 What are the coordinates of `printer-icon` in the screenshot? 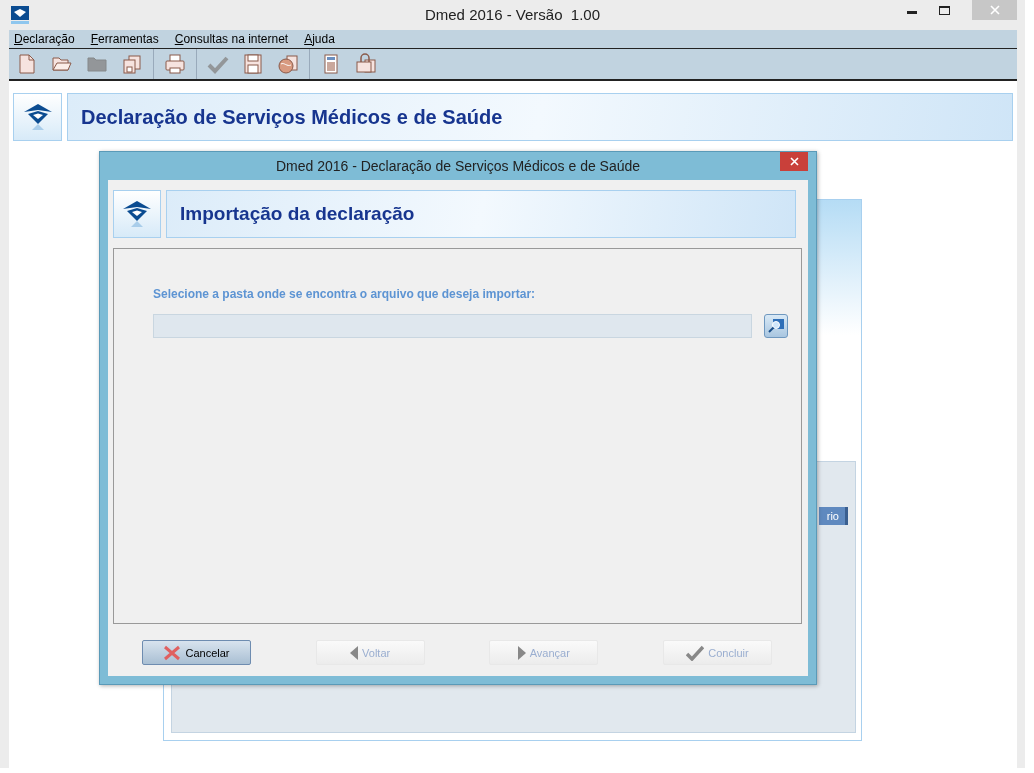 It's located at (175, 64).